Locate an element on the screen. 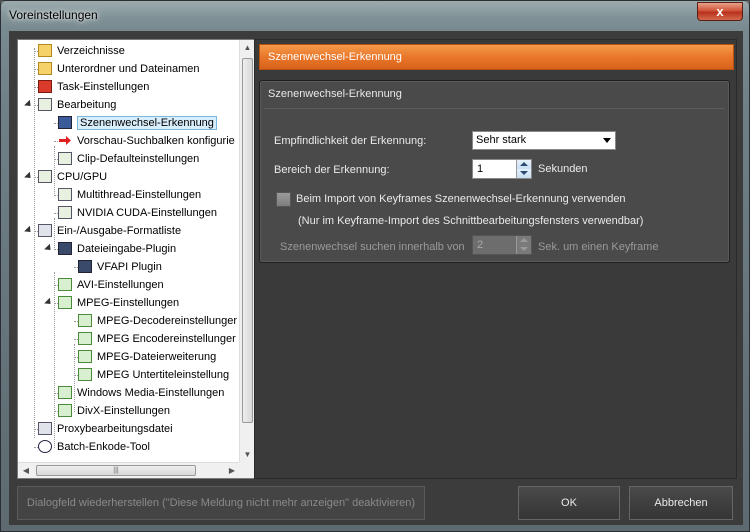 Image resolution: width=750 pixels, height=532 pixels. tree-item: NVIDIA CUDA-Einstellungen is located at coordinates (137, 213).